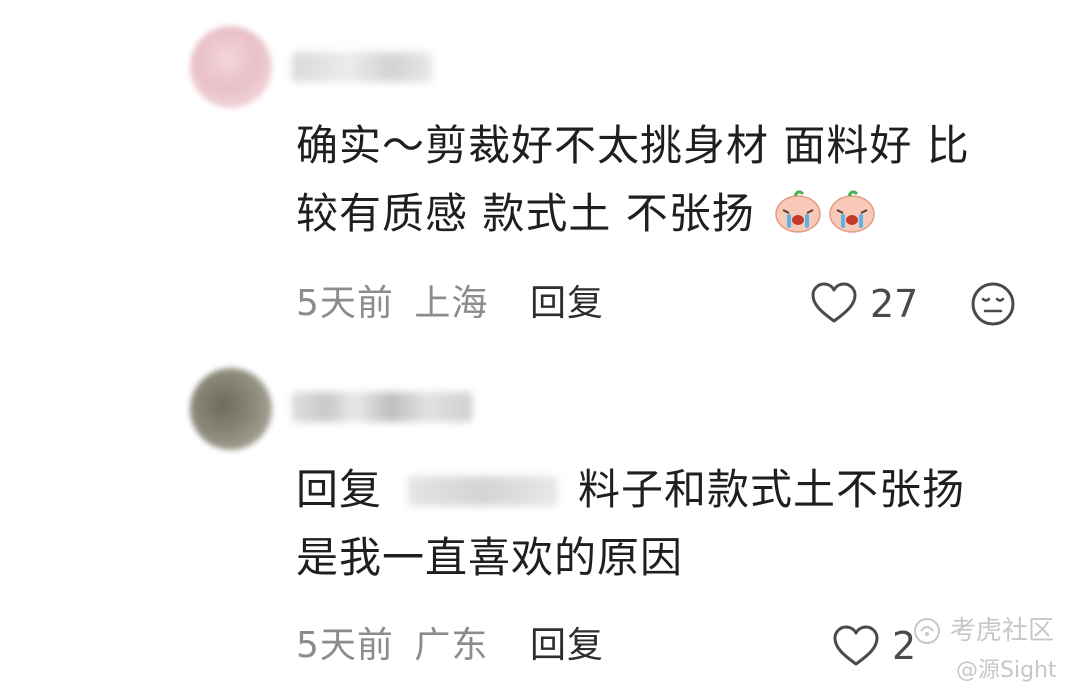 The height and width of the screenshot is (694, 1080). I want to click on watermark-author: @源Sight, so click(1006, 670).